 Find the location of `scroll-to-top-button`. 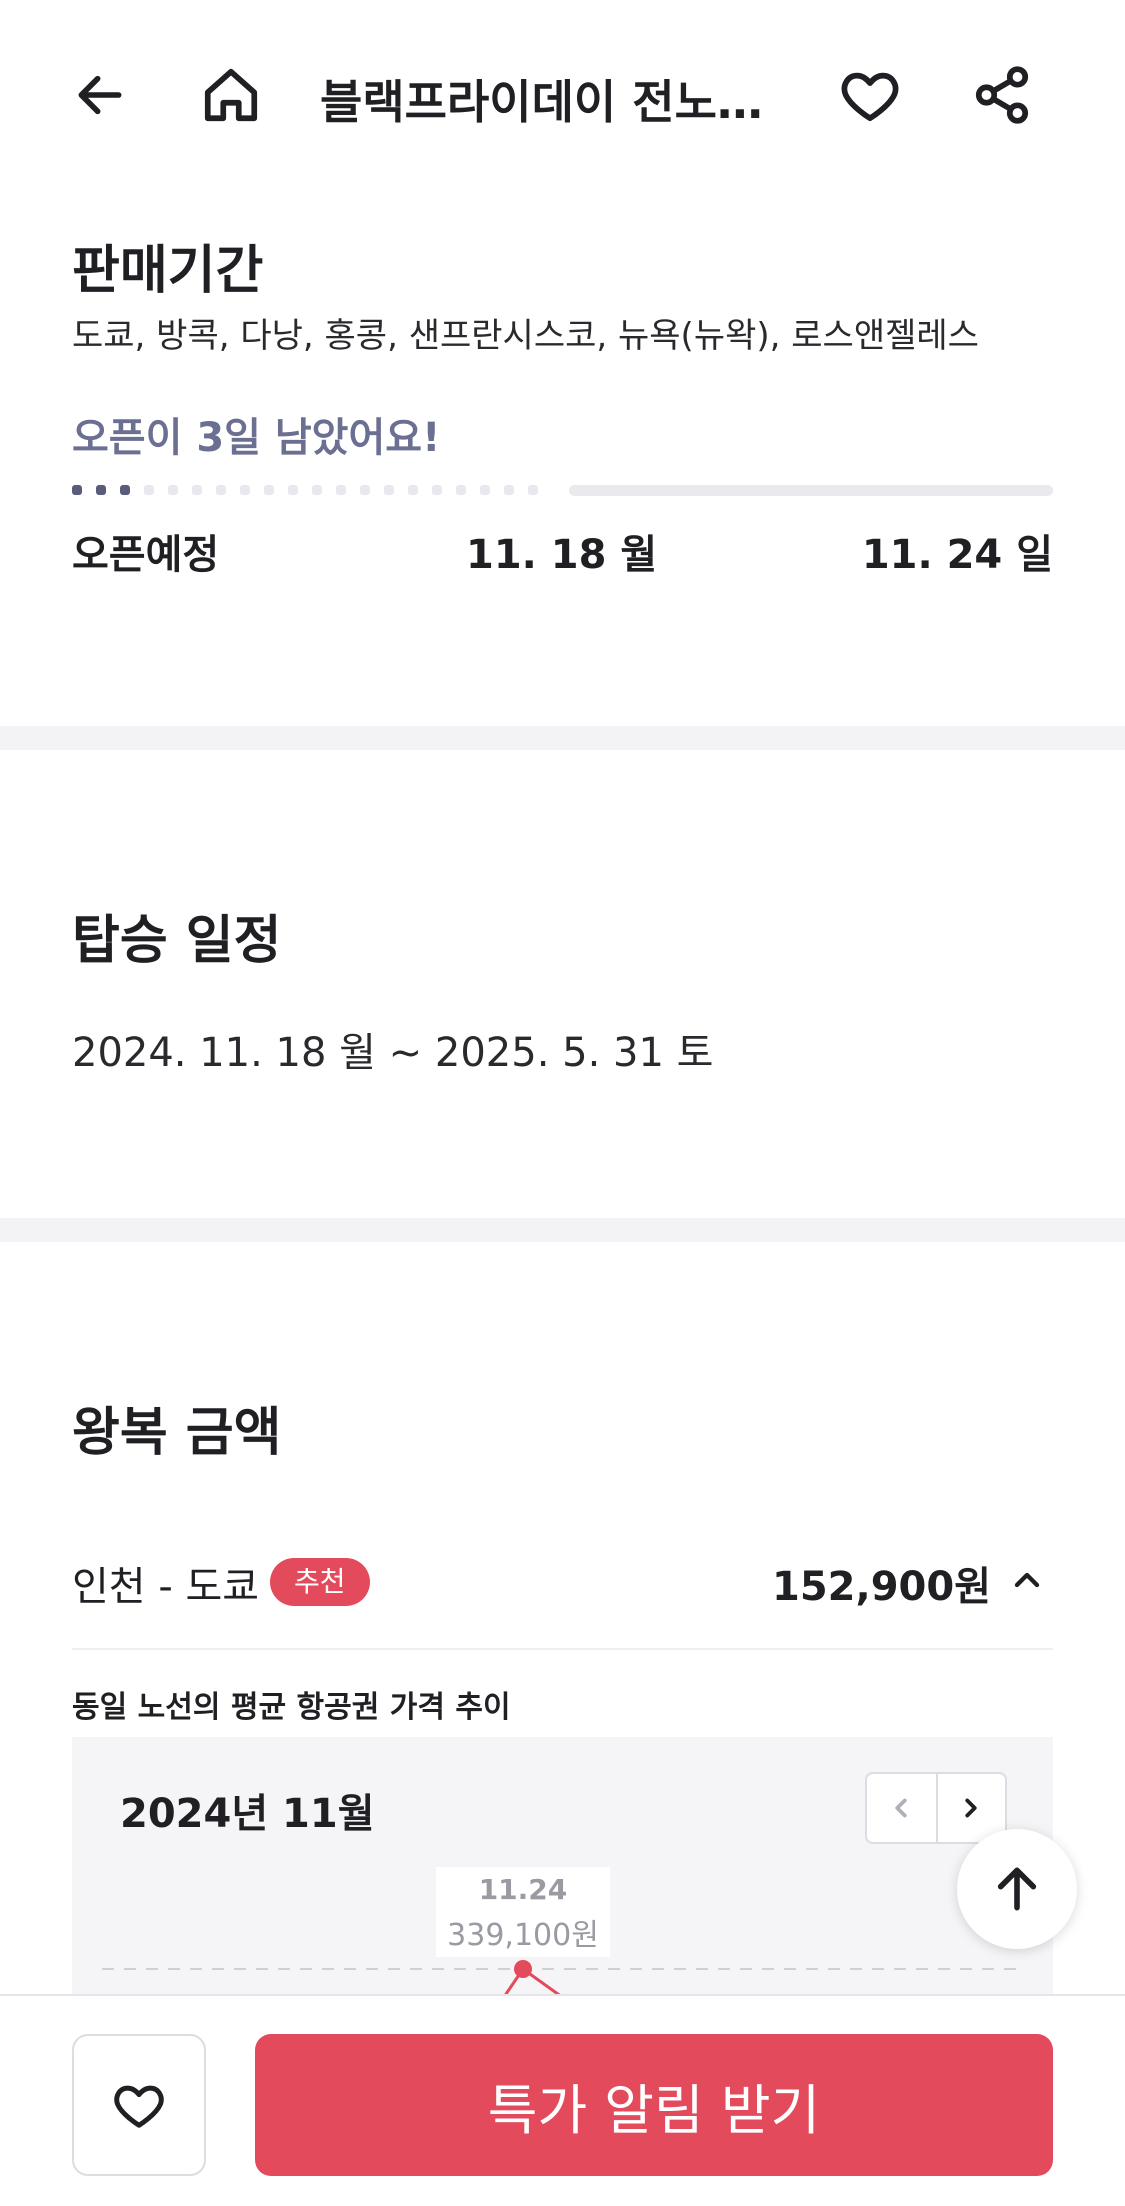

scroll-to-top-button is located at coordinates (1017, 1889).